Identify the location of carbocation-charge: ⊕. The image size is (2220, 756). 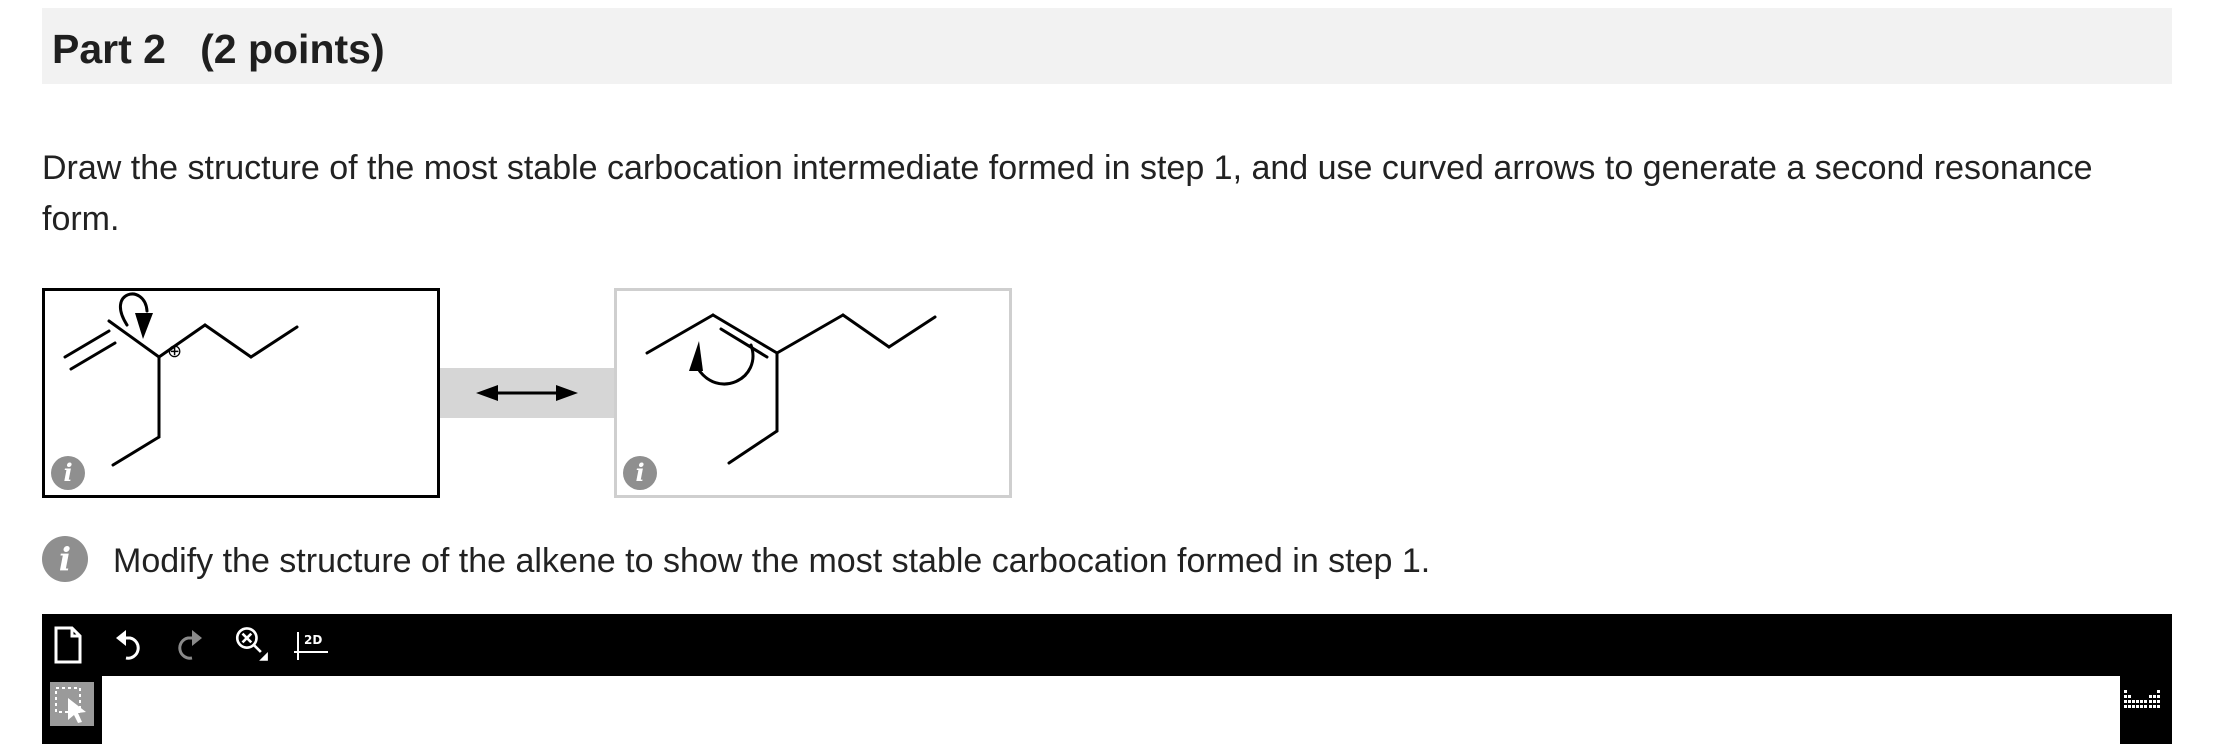
(174, 351).